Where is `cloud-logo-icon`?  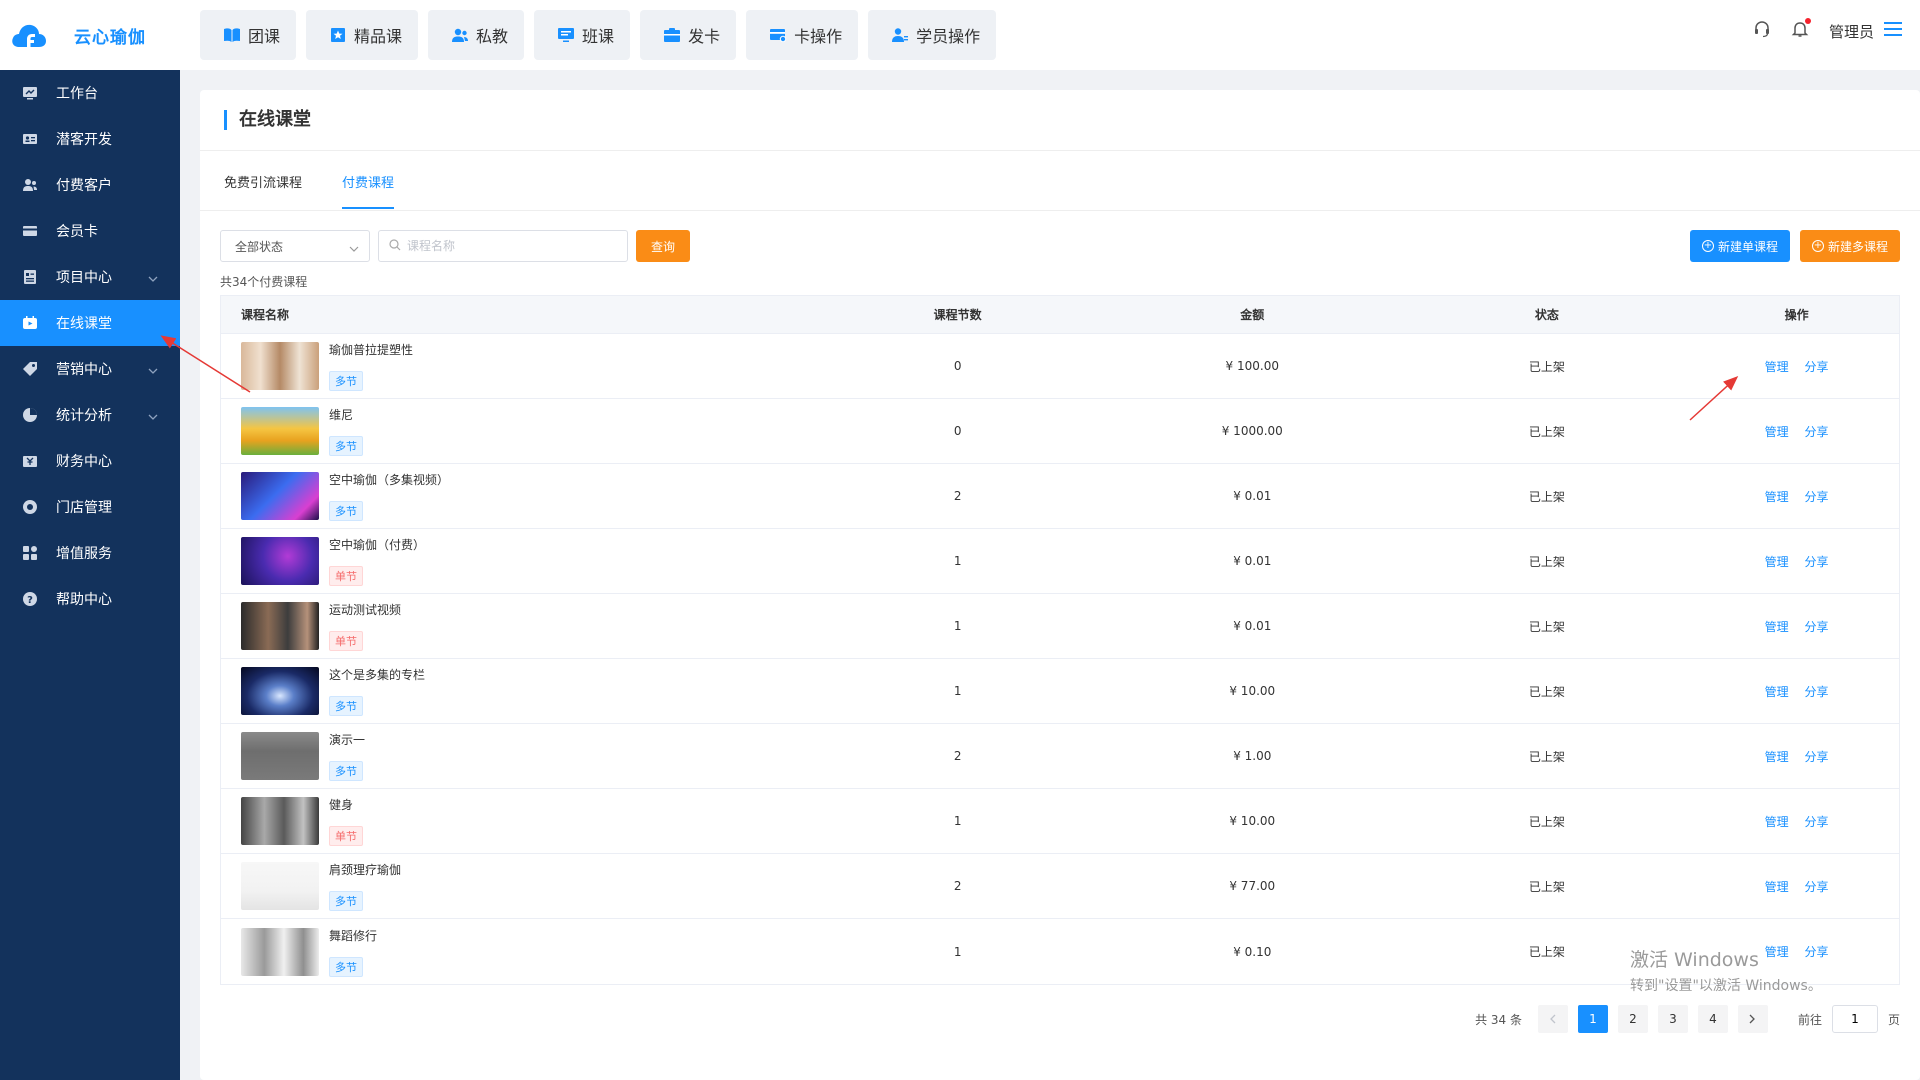 cloud-logo-icon is located at coordinates (29, 35).